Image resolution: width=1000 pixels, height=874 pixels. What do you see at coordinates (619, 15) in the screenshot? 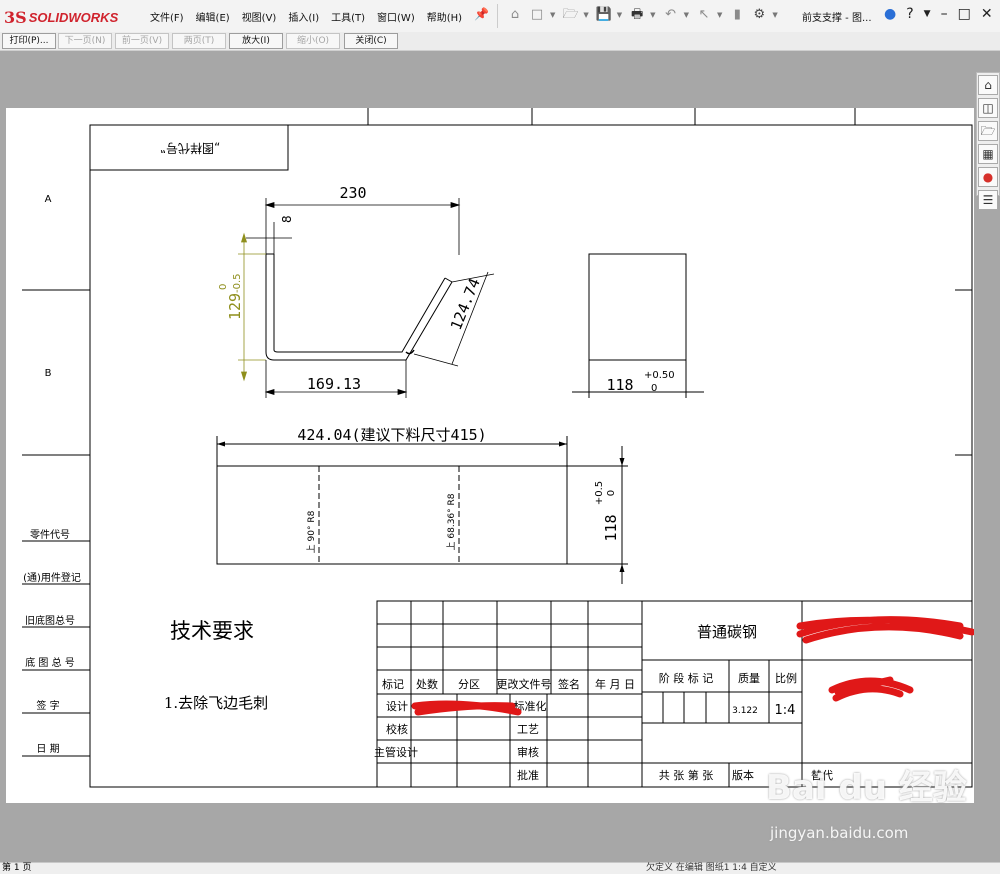
I see `save-dropdown-icon: ▼` at bounding box center [619, 15].